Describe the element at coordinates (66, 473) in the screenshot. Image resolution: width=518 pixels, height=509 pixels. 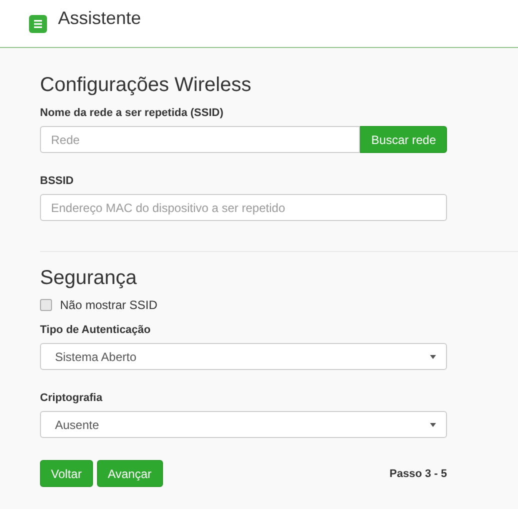
I see `back-button: Voltar` at that location.